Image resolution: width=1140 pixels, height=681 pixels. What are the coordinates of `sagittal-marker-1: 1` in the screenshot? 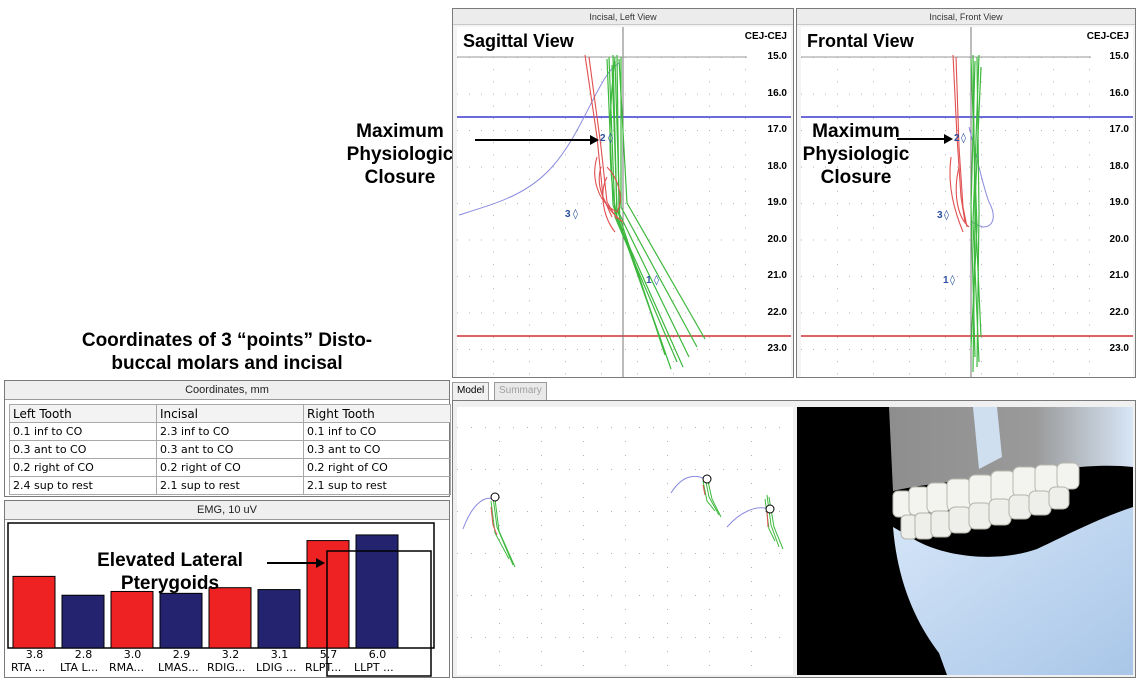 It's located at (649, 280).